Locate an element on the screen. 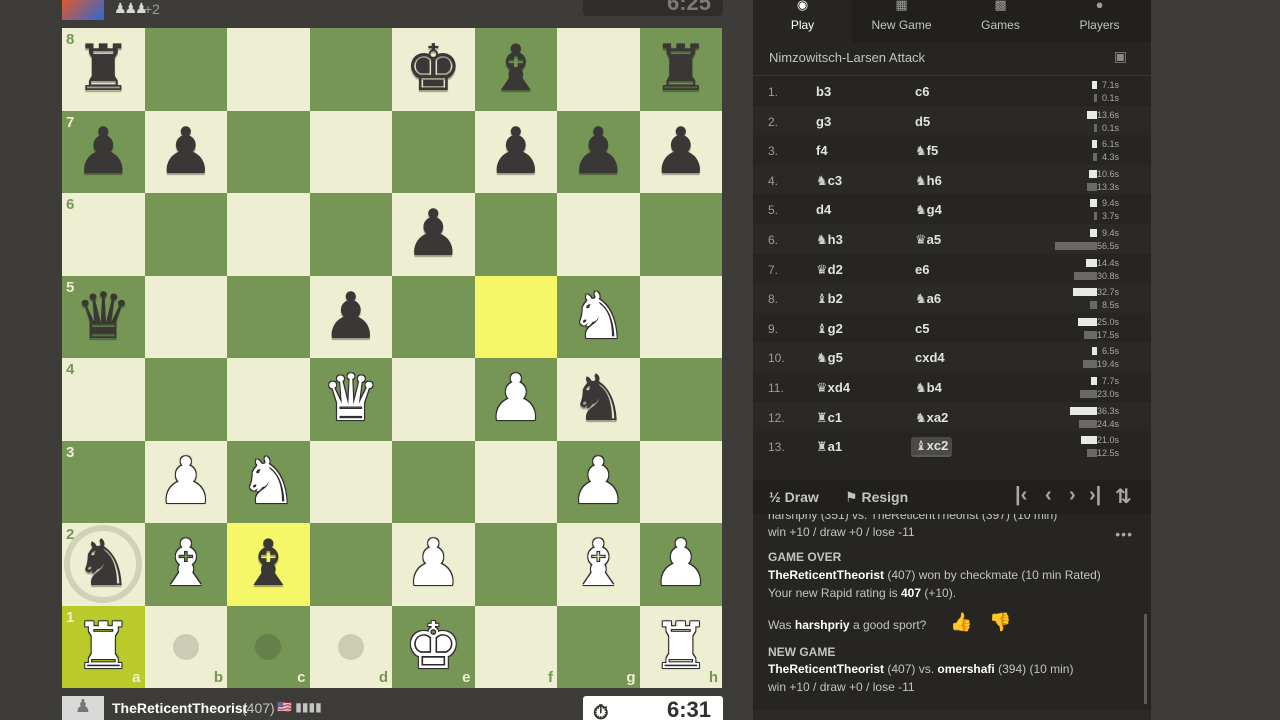 This screenshot has width=1280, height=720. square-a6: 6 is located at coordinates (103, 234).